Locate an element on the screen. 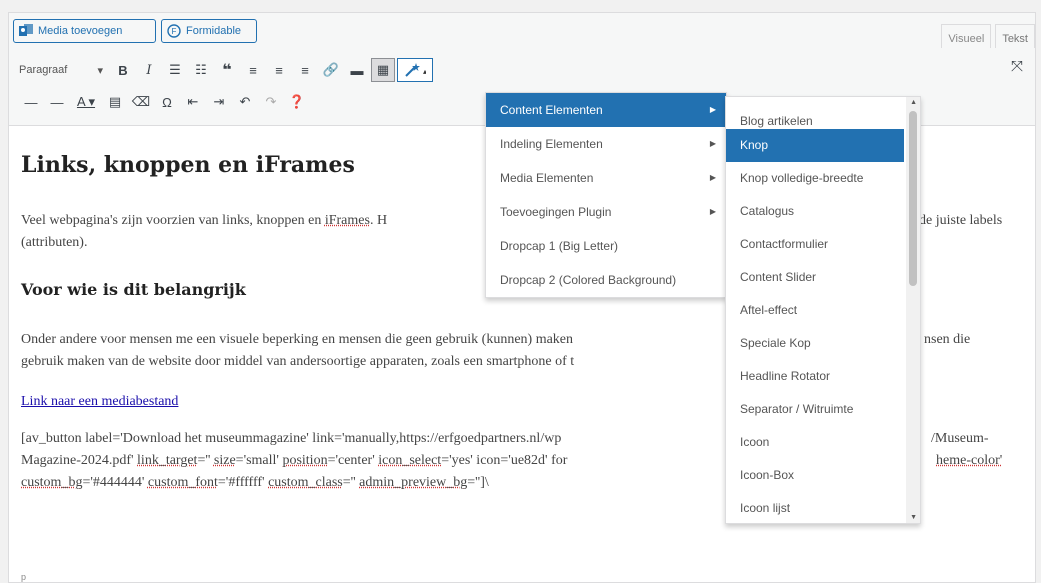 This screenshot has width=1041, height=583. strikethrough-icon: — is located at coordinates (31, 102).